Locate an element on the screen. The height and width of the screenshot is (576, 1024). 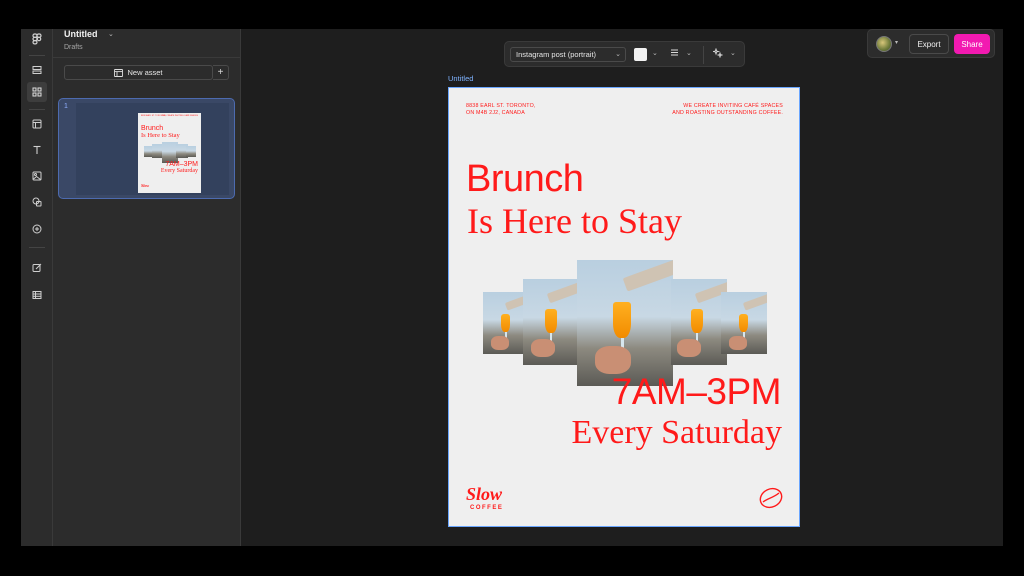
poster-hours: 7AM–3PM is located at coordinates (697, 392).